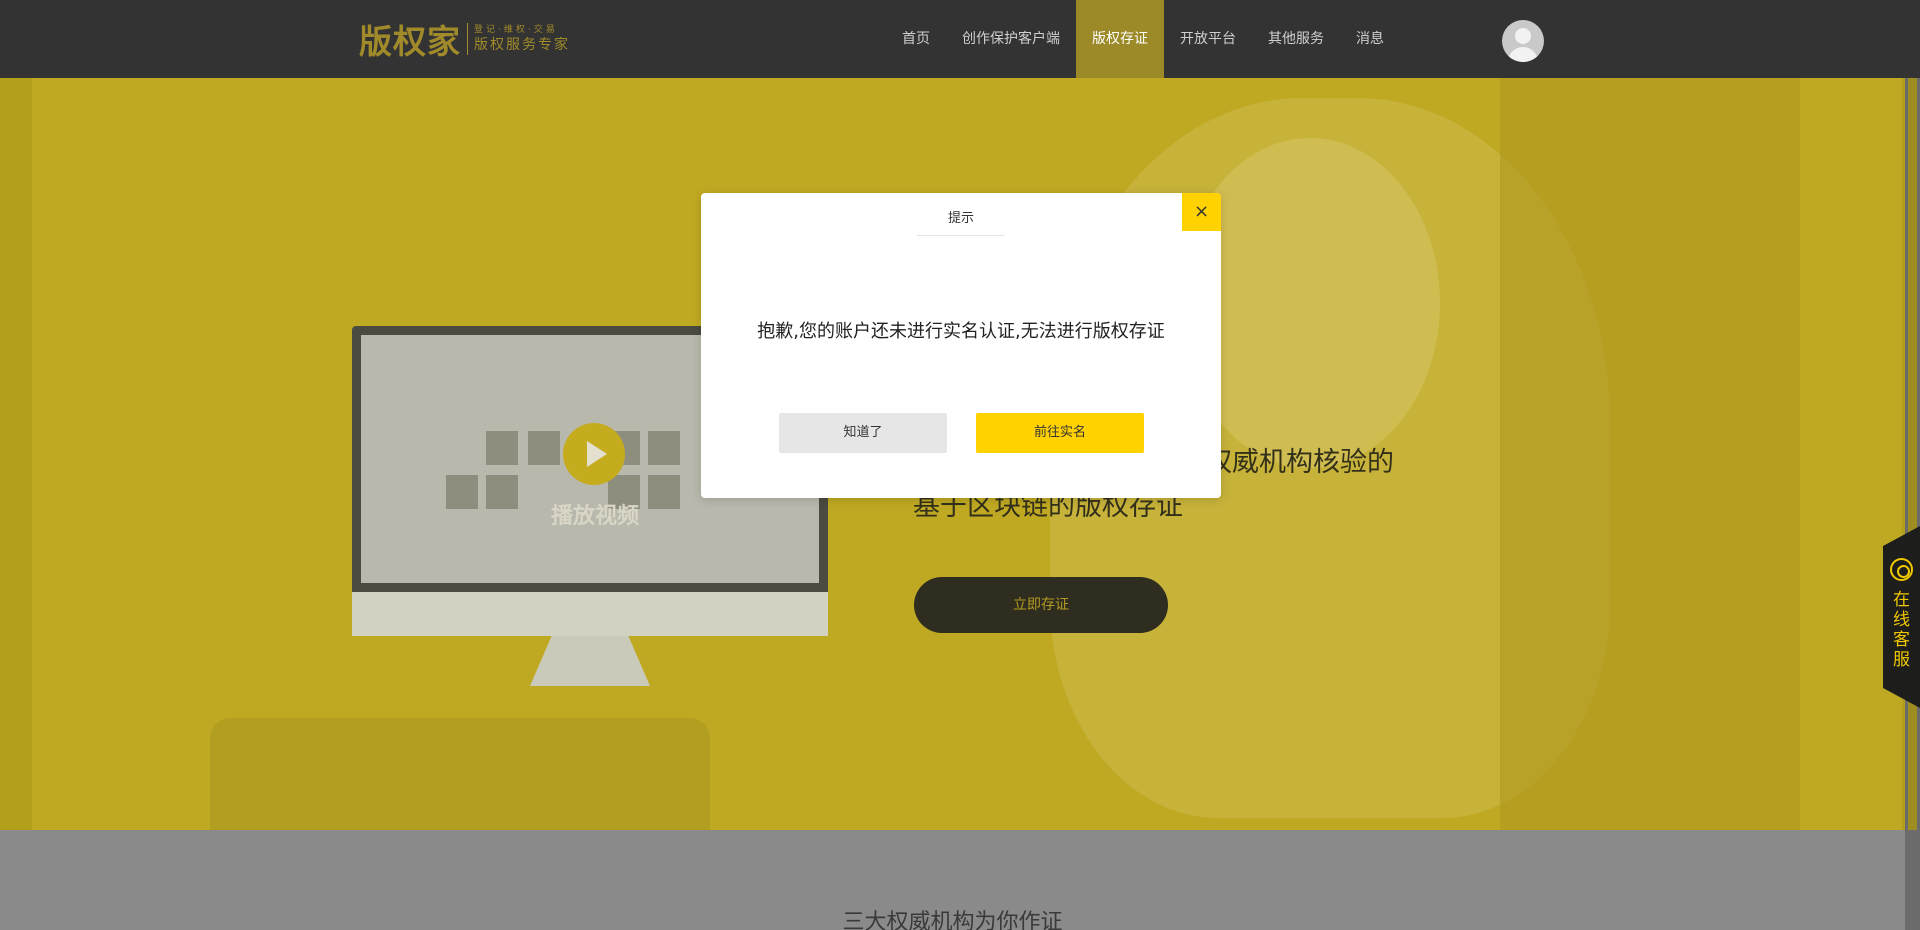 The height and width of the screenshot is (930, 1920). Describe the element at coordinates (464, 40) in the screenshot. I see `brand-logo: 版权家 登记·维权·交易 版权服务专家` at that location.